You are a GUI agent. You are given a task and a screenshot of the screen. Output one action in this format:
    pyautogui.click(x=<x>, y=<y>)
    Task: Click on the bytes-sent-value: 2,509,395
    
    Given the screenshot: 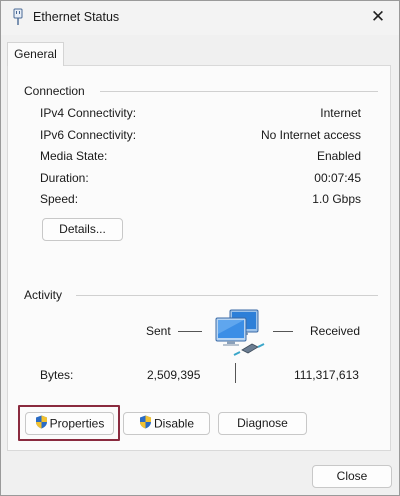 What is the action you would take?
    pyautogui.click(x=174, y=375)
    